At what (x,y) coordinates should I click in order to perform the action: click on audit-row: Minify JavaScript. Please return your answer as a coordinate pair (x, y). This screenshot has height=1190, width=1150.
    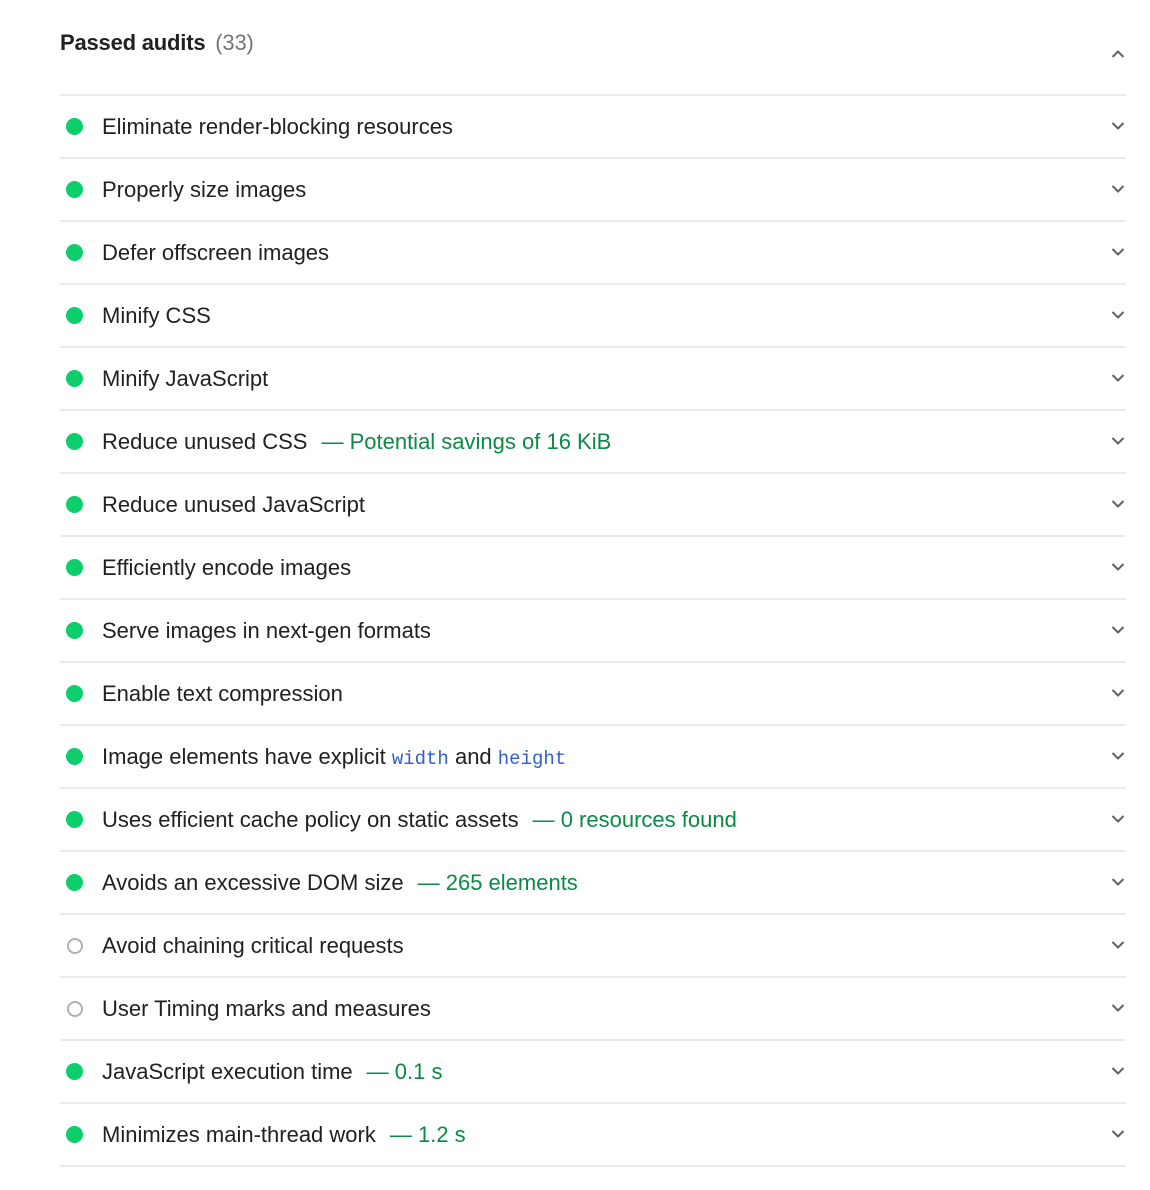
    Looking at the image, I should click on (593, 379).